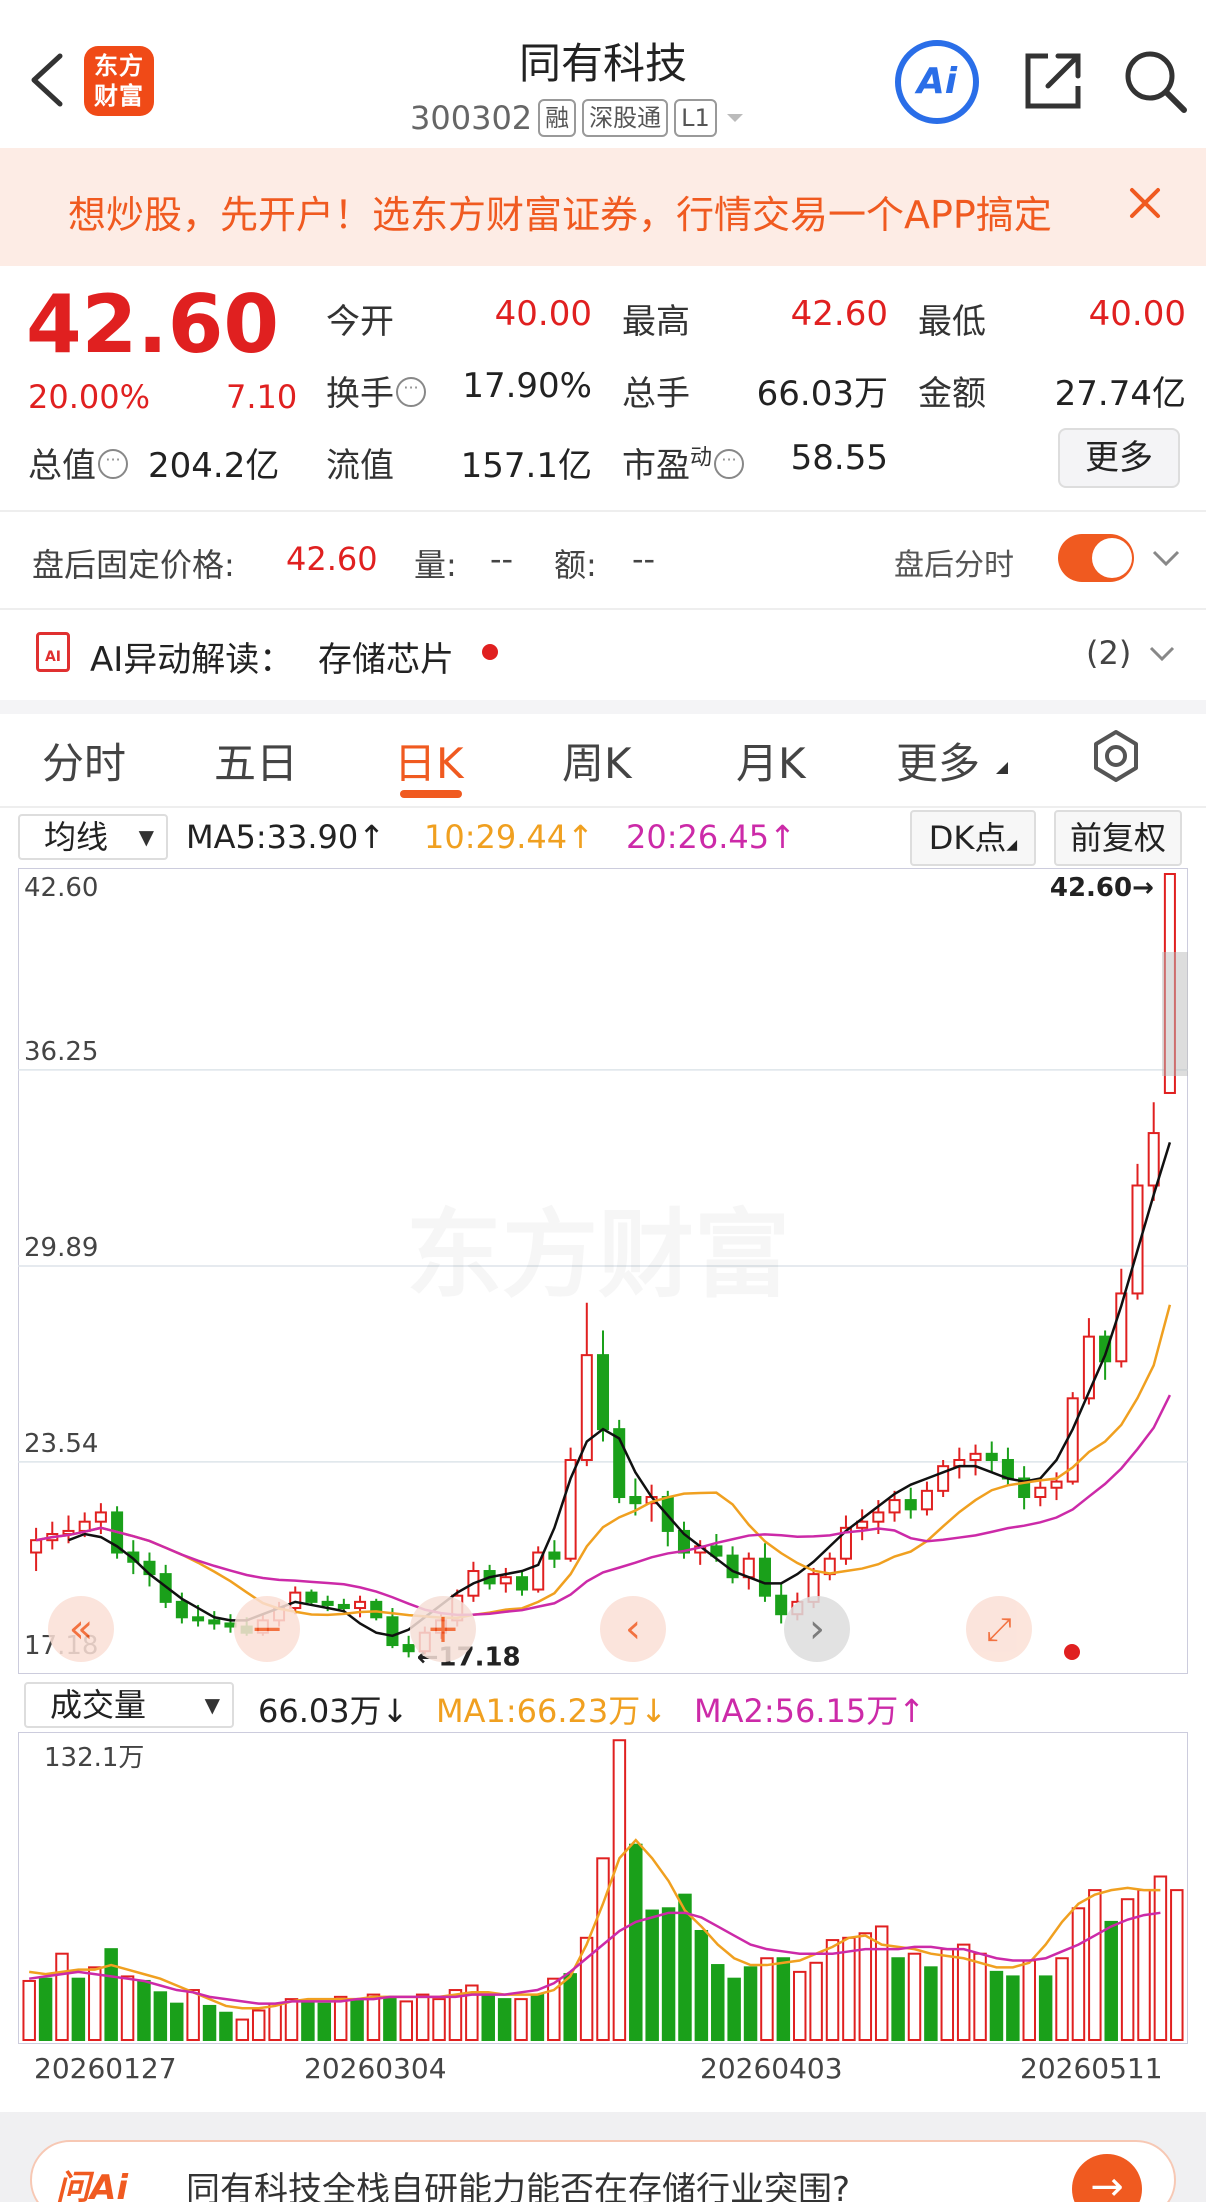 This screenshot has height=2202, width=1206. Describe the element at coordinates (973, 838) in the screenshot. I see `dk-point-button: DK点◢` at that location.